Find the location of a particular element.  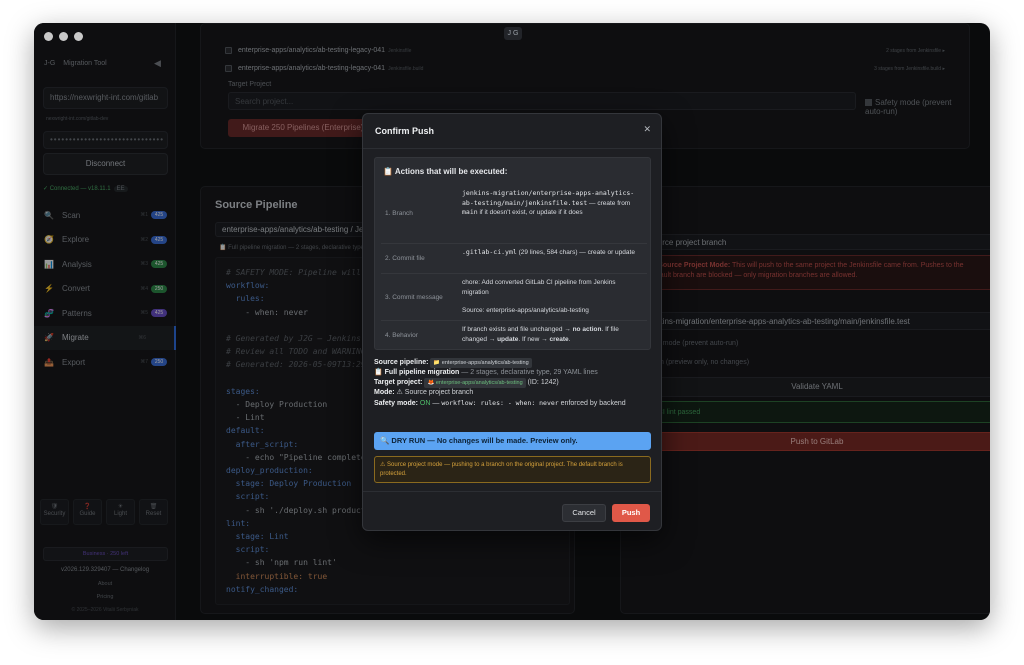

field-label: Source pipeline: is located at coordinates (401, 362).